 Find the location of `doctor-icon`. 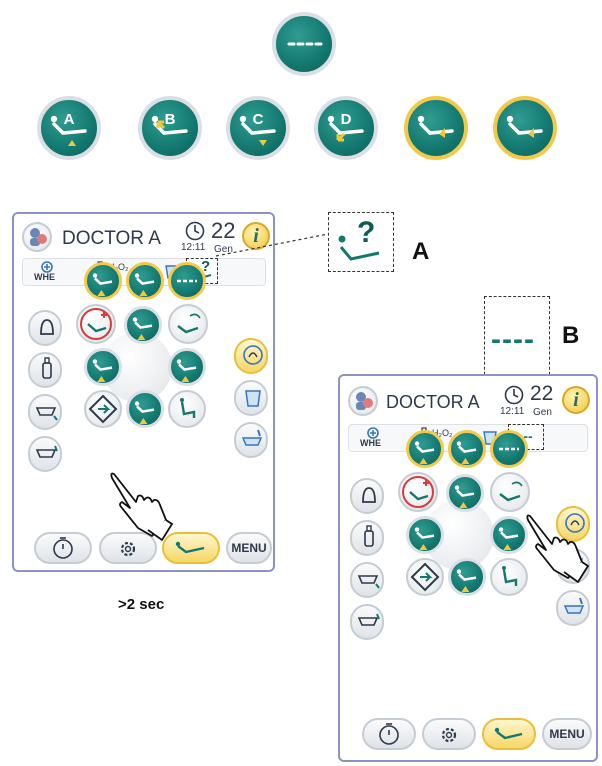

doctor-icon is located at coordinates (364, 401).